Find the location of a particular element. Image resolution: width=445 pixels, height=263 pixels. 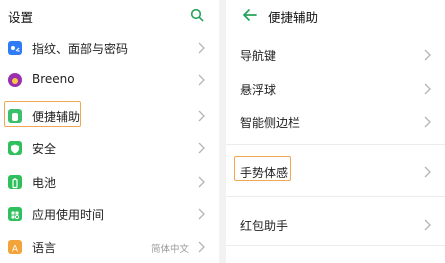

page-title: 便捷辅助 is located at coordinates (293, 17).